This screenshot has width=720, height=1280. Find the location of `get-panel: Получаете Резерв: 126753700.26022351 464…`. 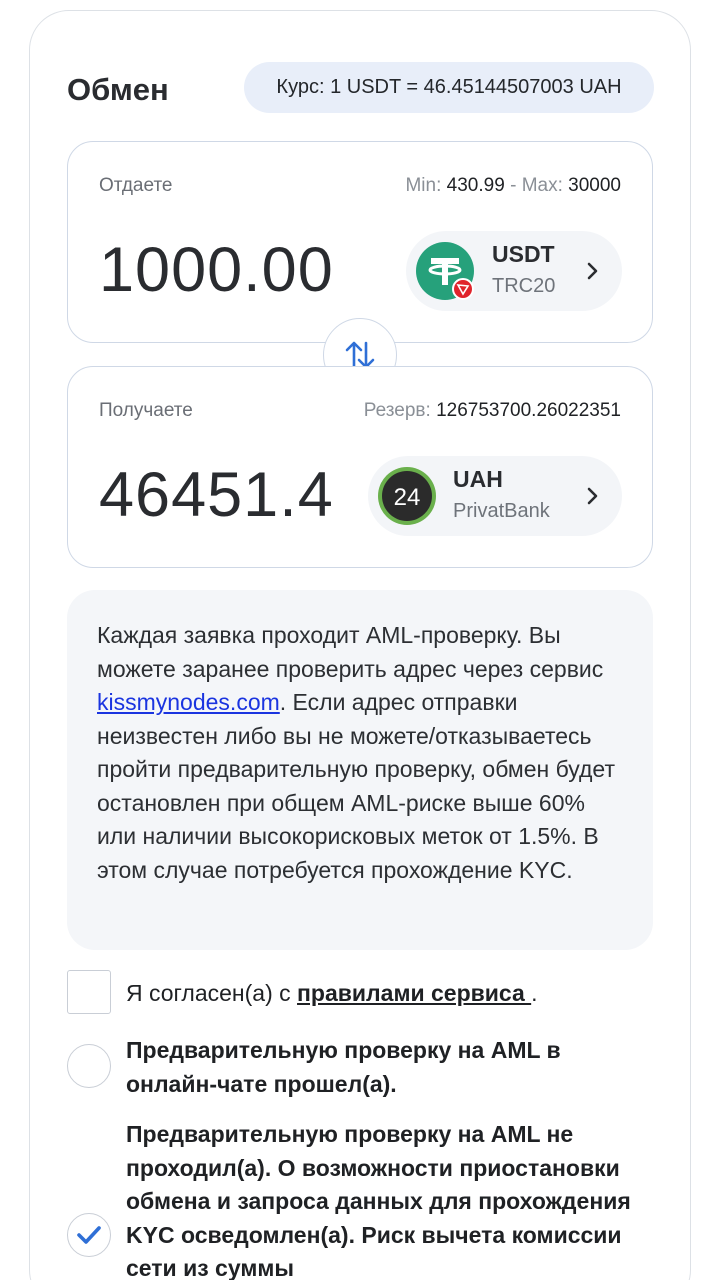

get-panel: Получаете Резерв: 126753700.26022351 464… is located at coordinates (360, 467).